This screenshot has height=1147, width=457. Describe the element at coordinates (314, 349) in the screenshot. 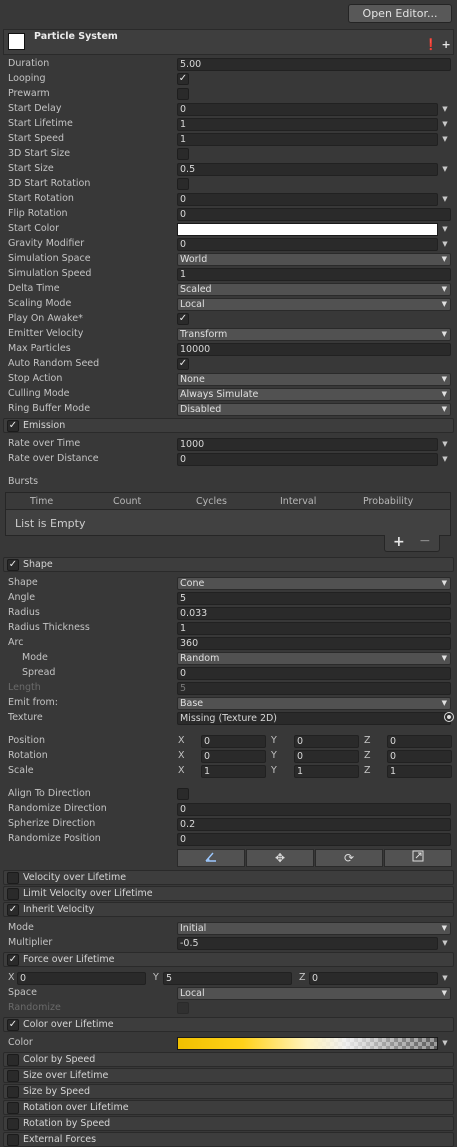

I see `max-particles-field: 10000` at that location.